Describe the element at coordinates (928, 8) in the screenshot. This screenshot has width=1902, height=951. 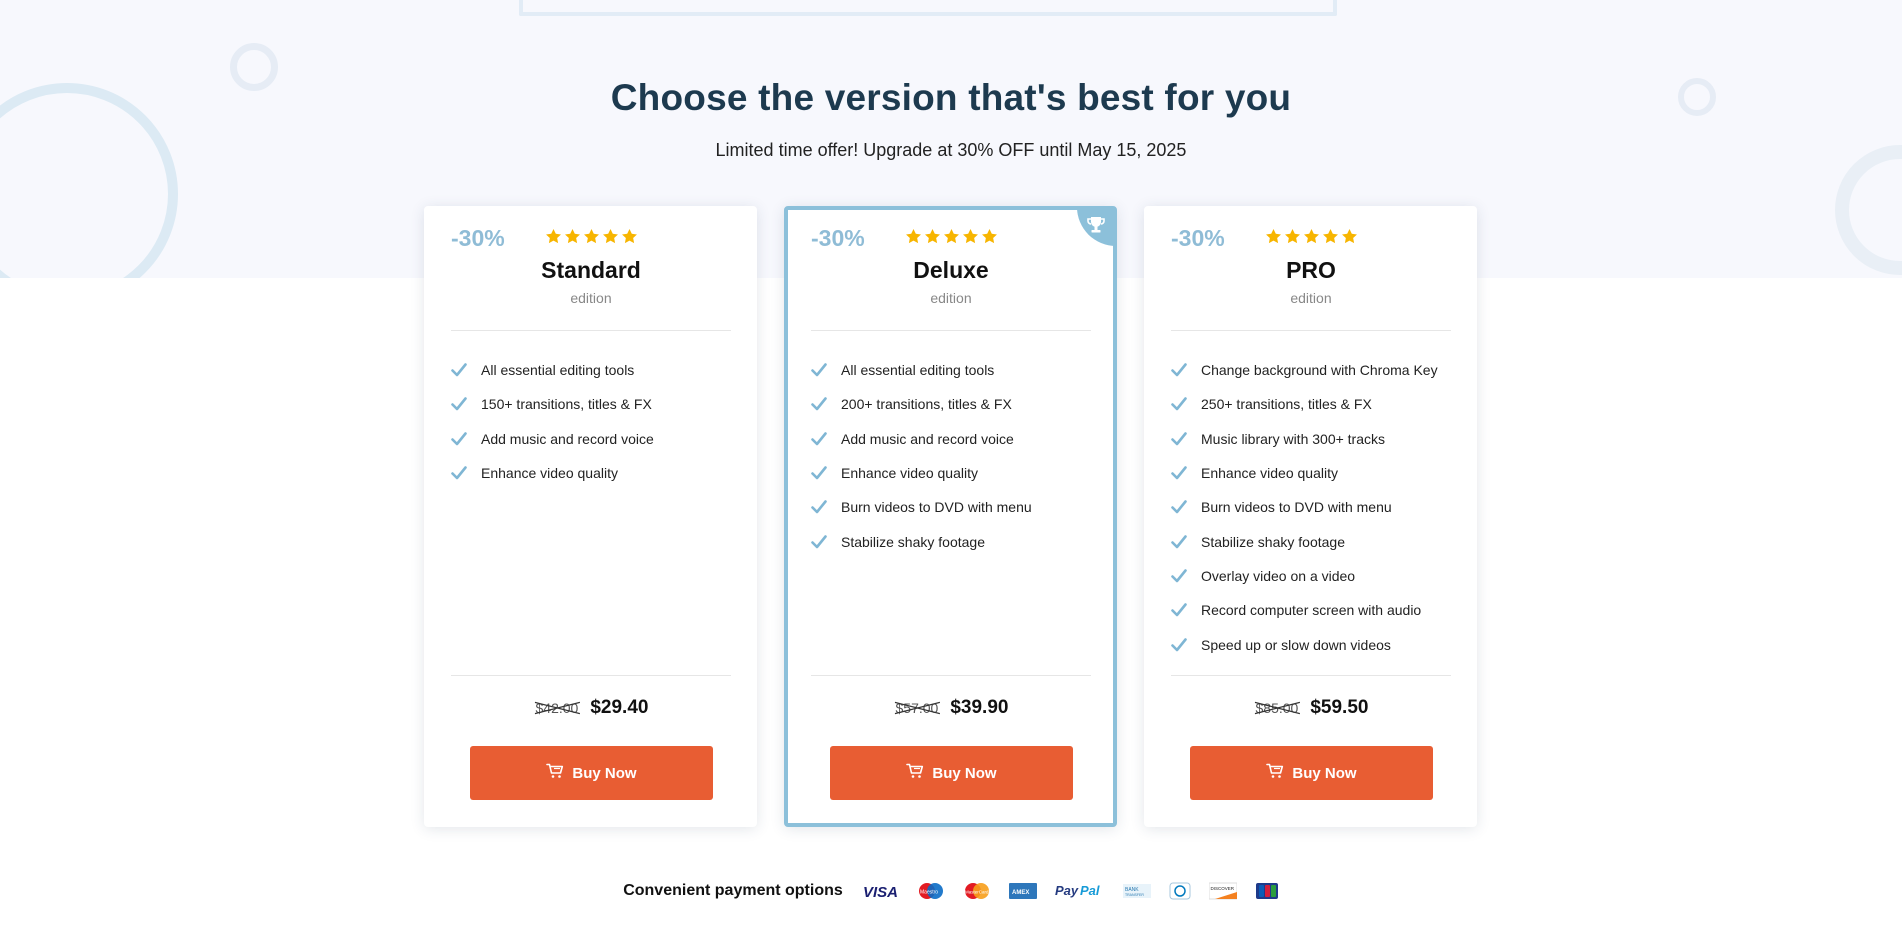
I see `top-frame-decoration` at that location.